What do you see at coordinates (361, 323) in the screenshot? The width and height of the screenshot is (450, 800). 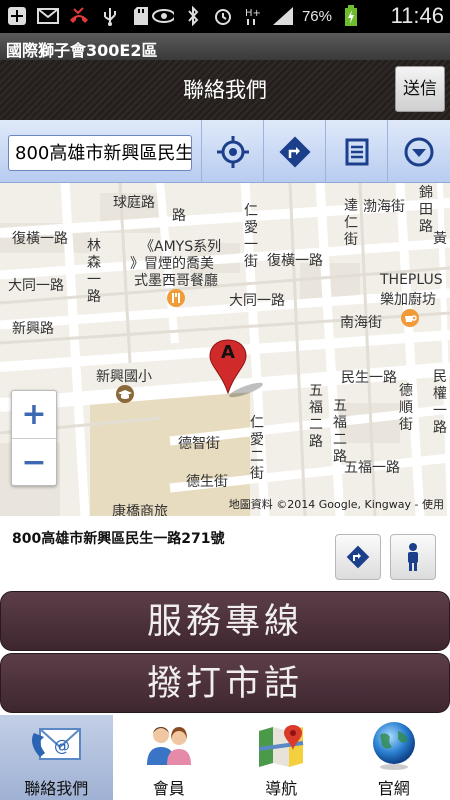 I see `street-label: 南海街` at bounding box center [361, 323].